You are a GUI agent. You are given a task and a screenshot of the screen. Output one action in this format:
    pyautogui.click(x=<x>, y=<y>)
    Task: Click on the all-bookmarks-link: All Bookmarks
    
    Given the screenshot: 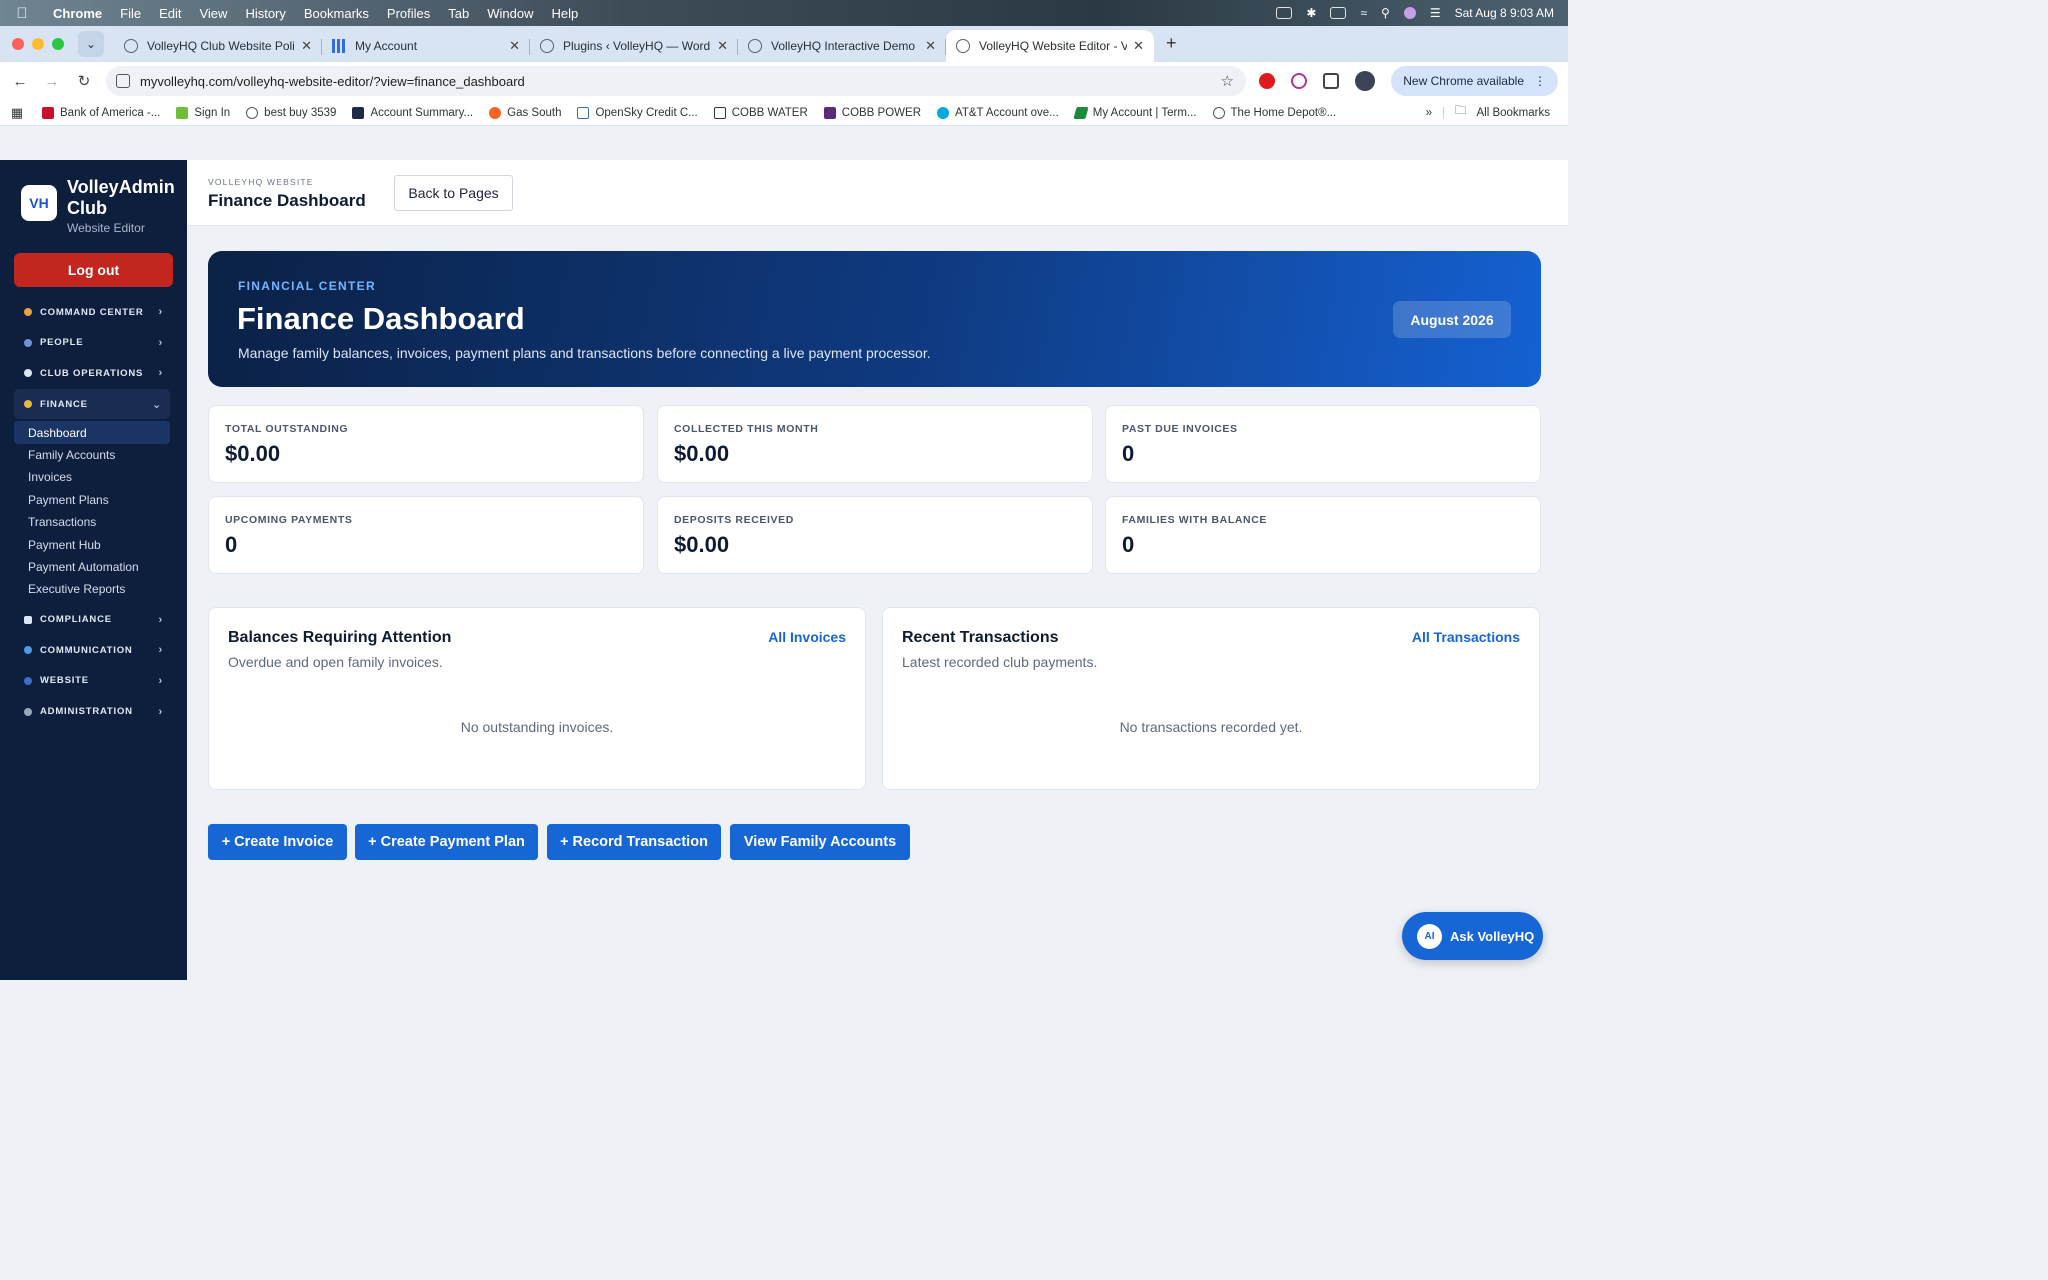 What is the action you would take?
    pyautogui.click(x=1514, y=113)
    